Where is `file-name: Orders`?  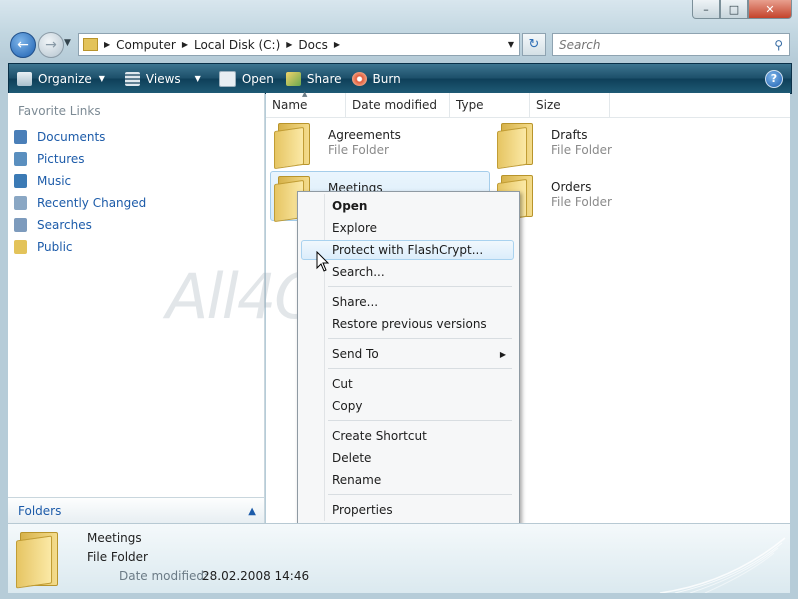 file-name: Orders is located at coordinates (571, 187).